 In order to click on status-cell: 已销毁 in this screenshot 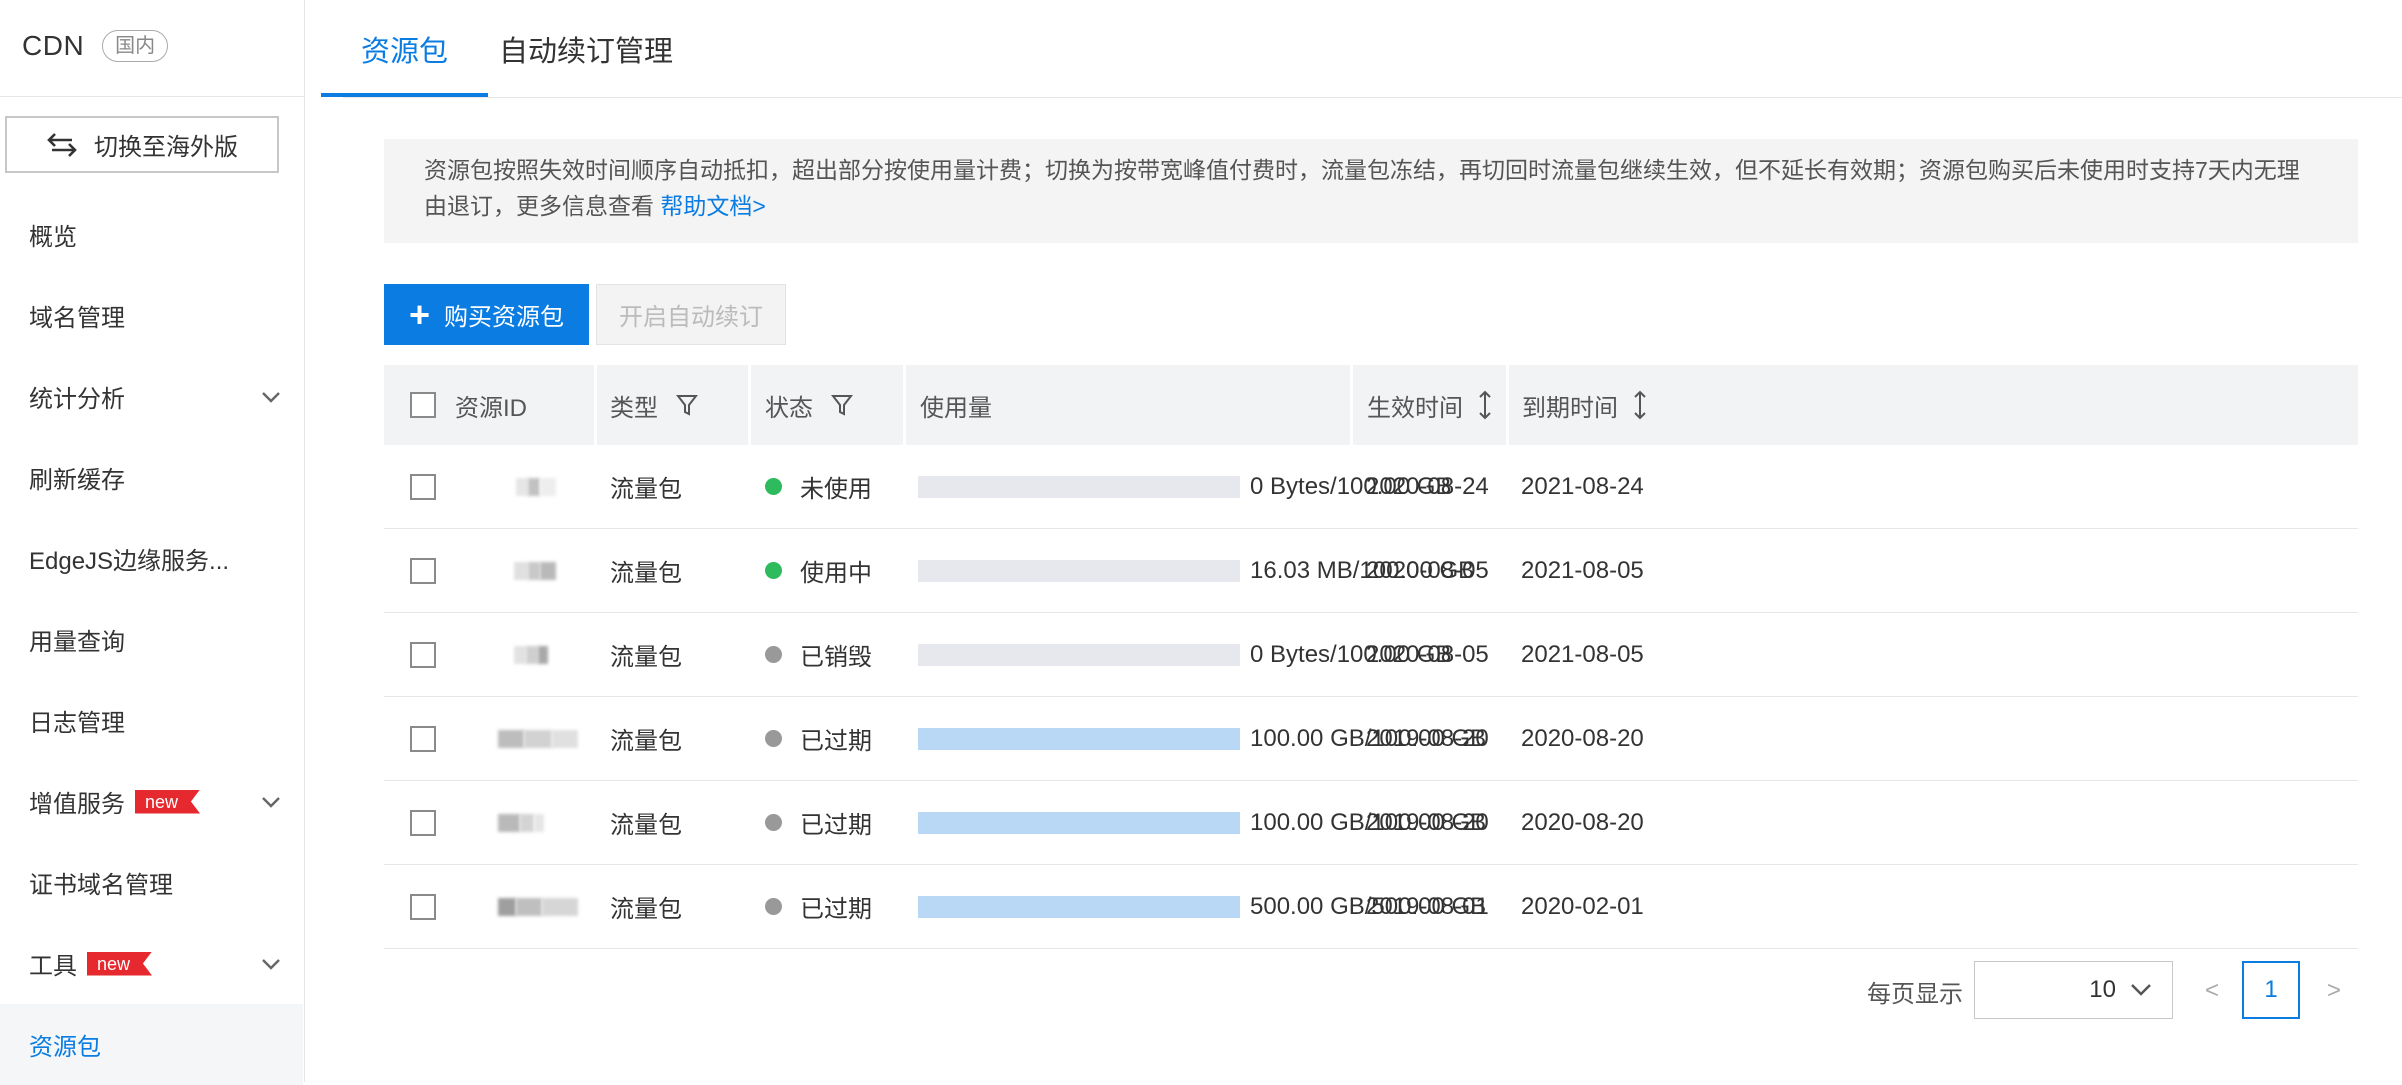, I will do `click(818, 654)`.